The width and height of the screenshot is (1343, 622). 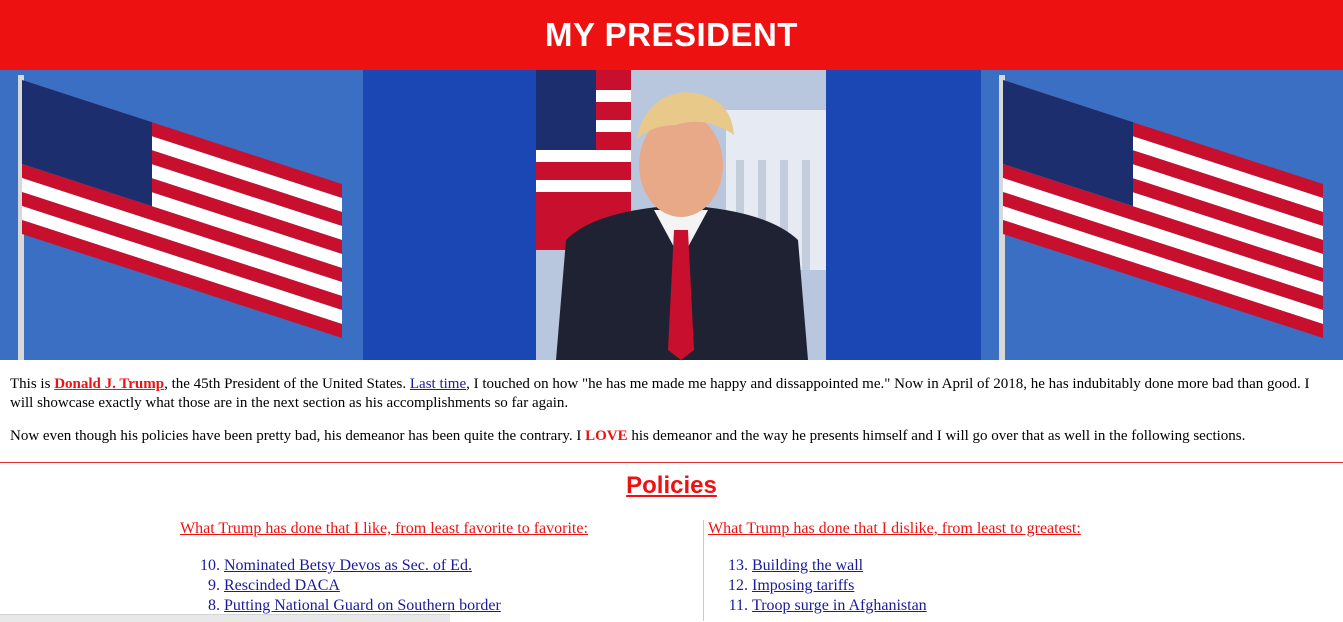 I want to click on policies-heading: Policies, so click(x=671, y=485).